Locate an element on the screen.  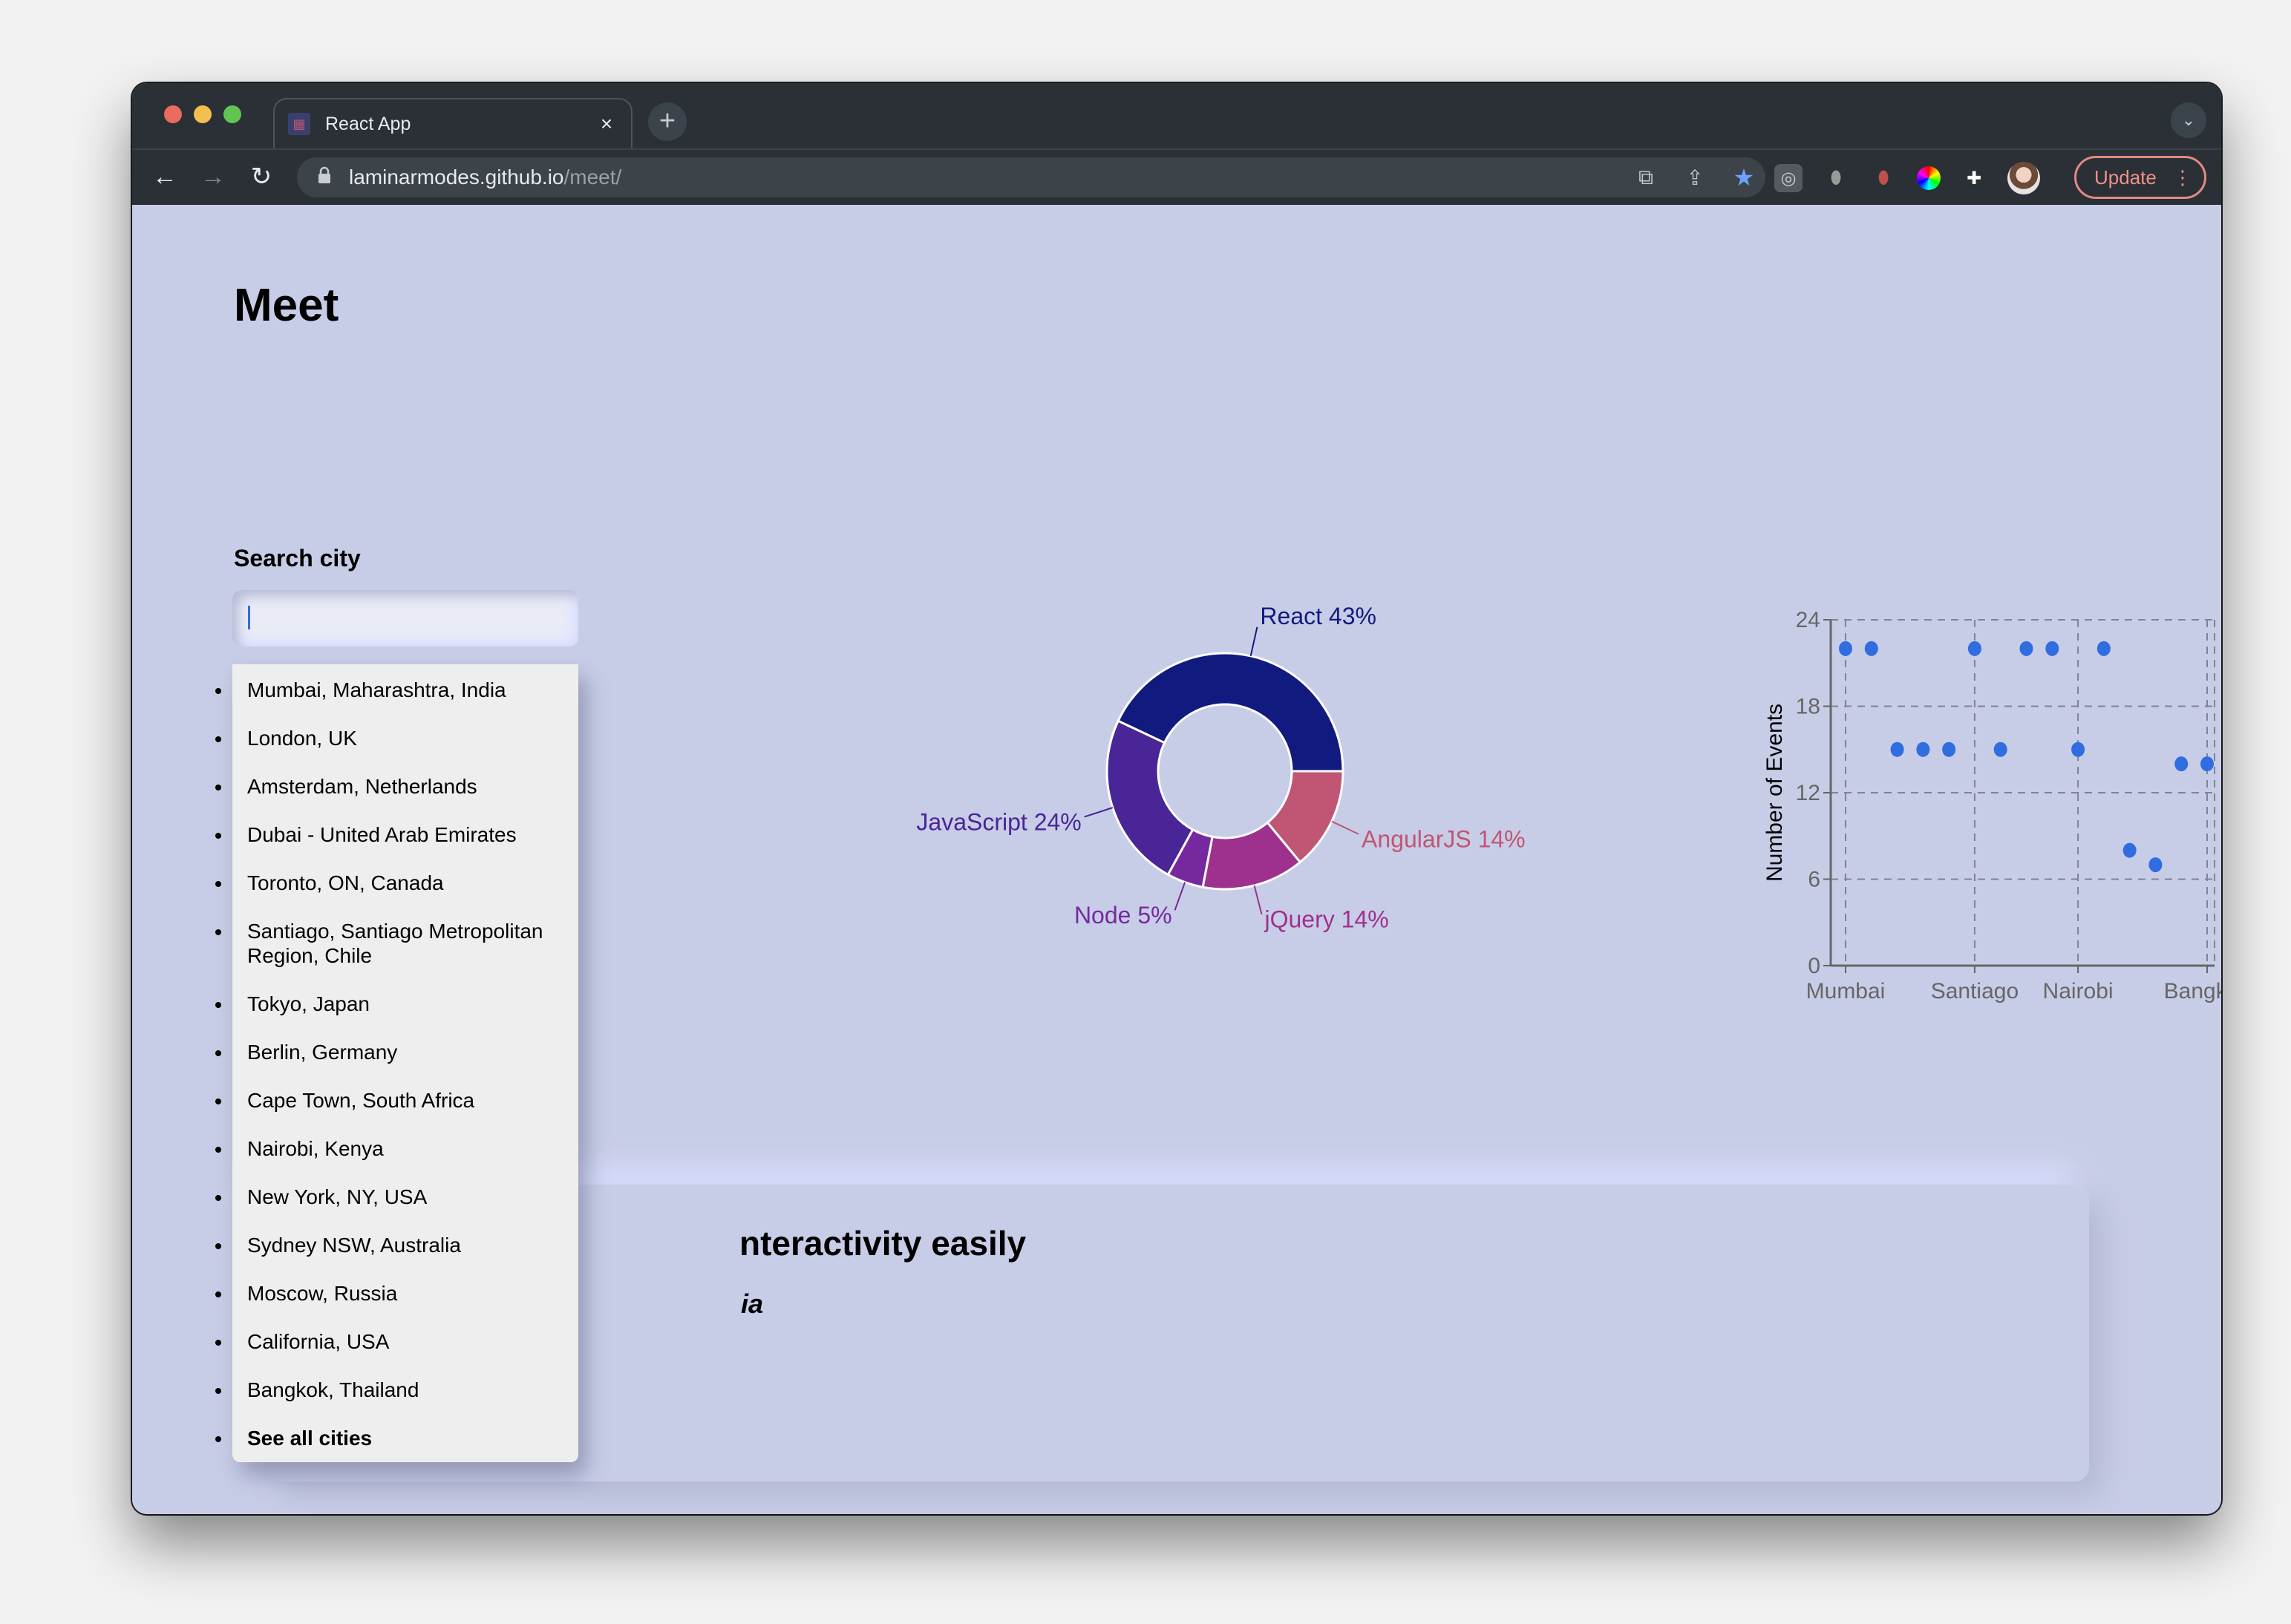
city-suggestion: Tokyo, Japan is located at coordinates (405, 1004).